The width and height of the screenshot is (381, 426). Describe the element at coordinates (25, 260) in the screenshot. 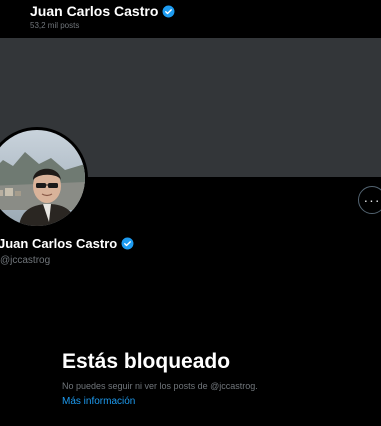

I see `profile-handle: @jccastrog` at that location.